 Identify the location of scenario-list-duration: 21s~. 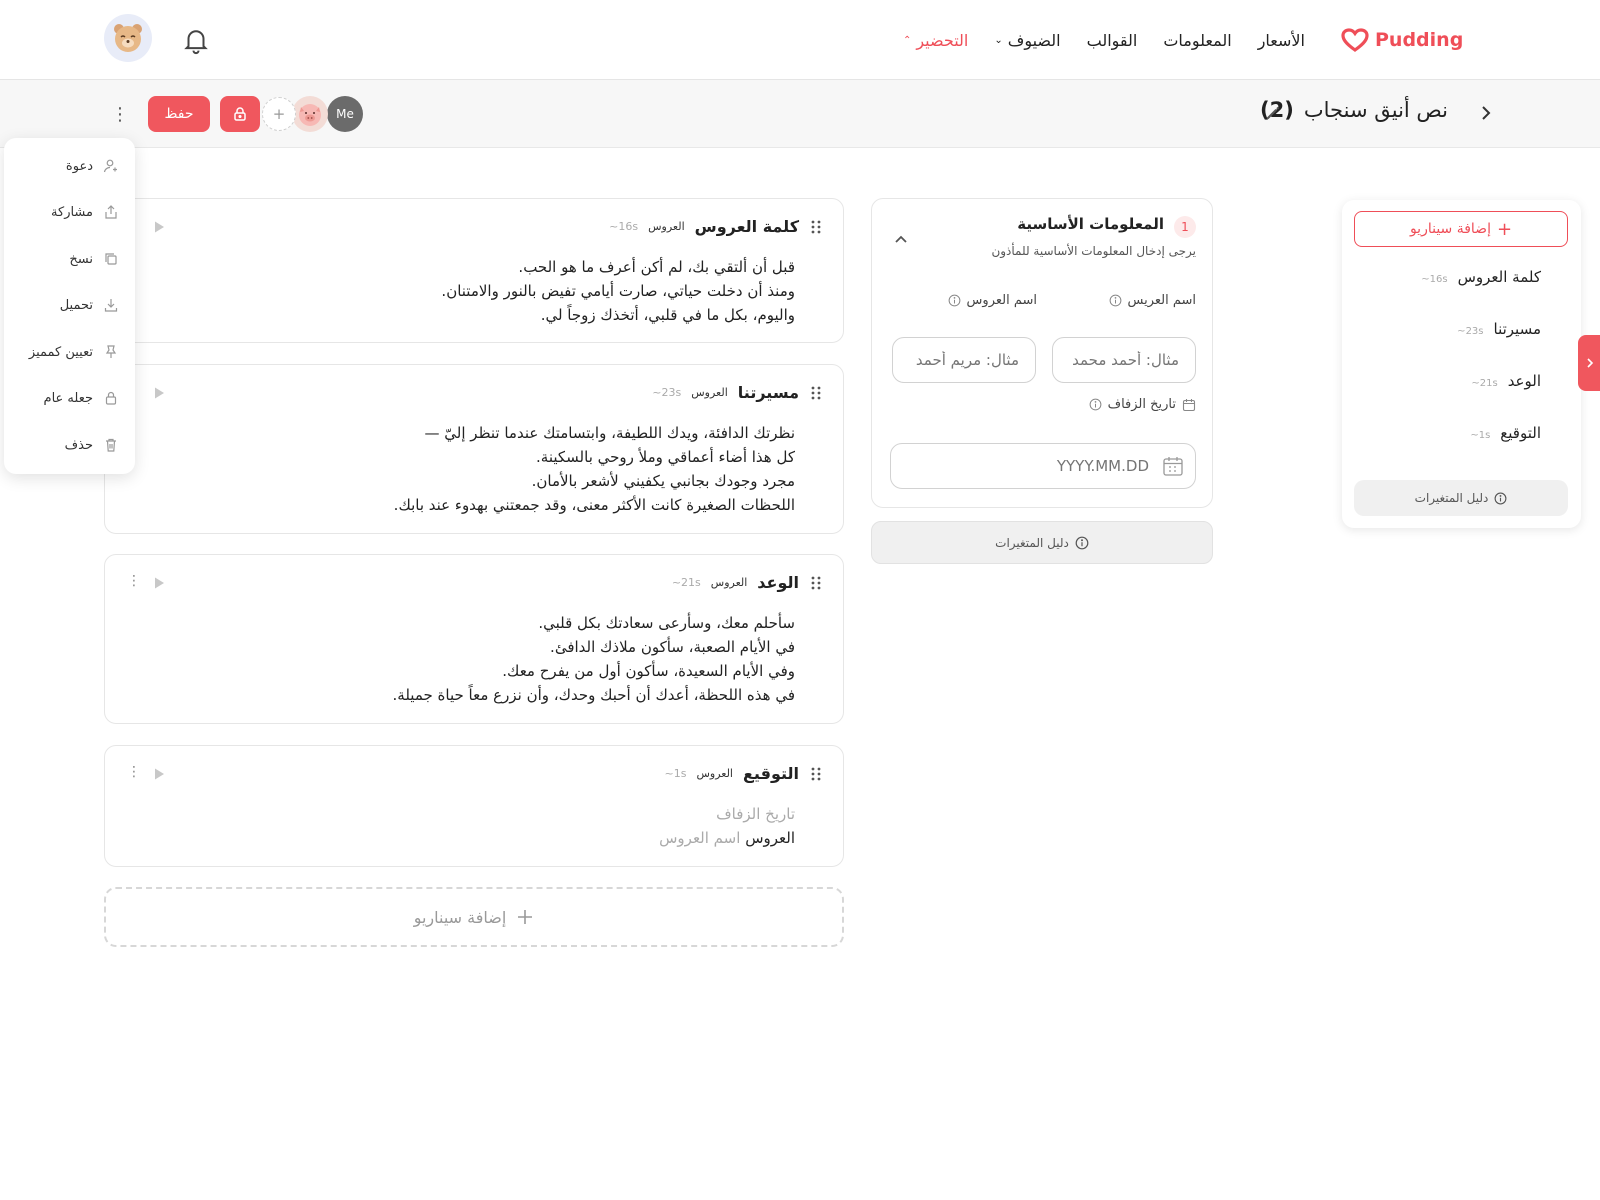
(1484, 383).